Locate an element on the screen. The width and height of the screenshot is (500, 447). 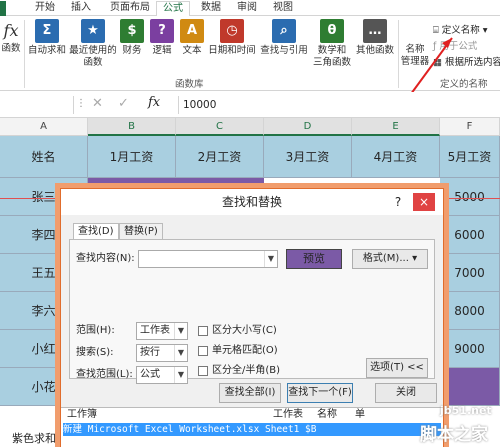
formula-input: 10000 is located at coordinates (339, 105).